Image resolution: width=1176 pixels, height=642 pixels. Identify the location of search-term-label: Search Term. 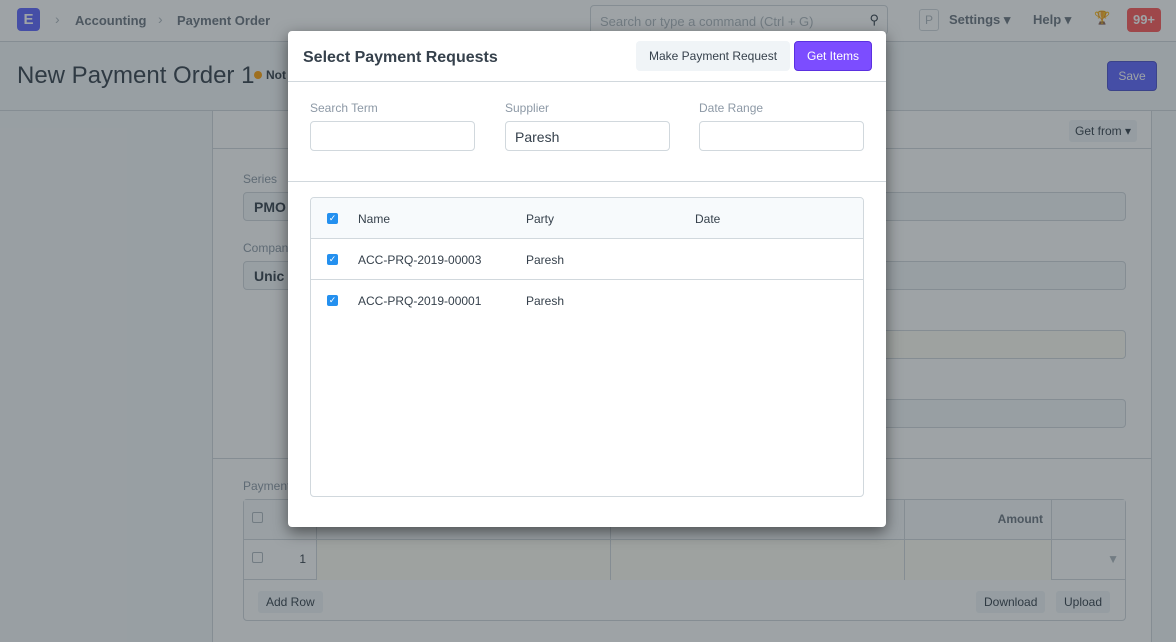
(344, 108).